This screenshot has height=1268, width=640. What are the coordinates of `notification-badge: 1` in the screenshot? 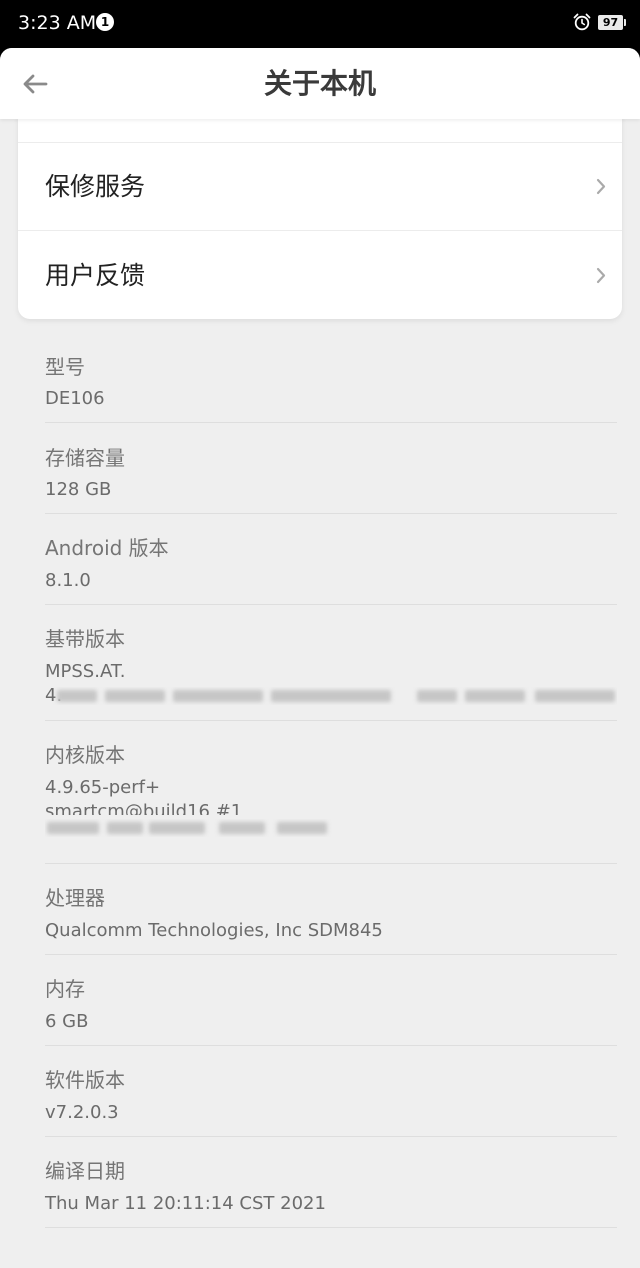 It's located at (105, 22).